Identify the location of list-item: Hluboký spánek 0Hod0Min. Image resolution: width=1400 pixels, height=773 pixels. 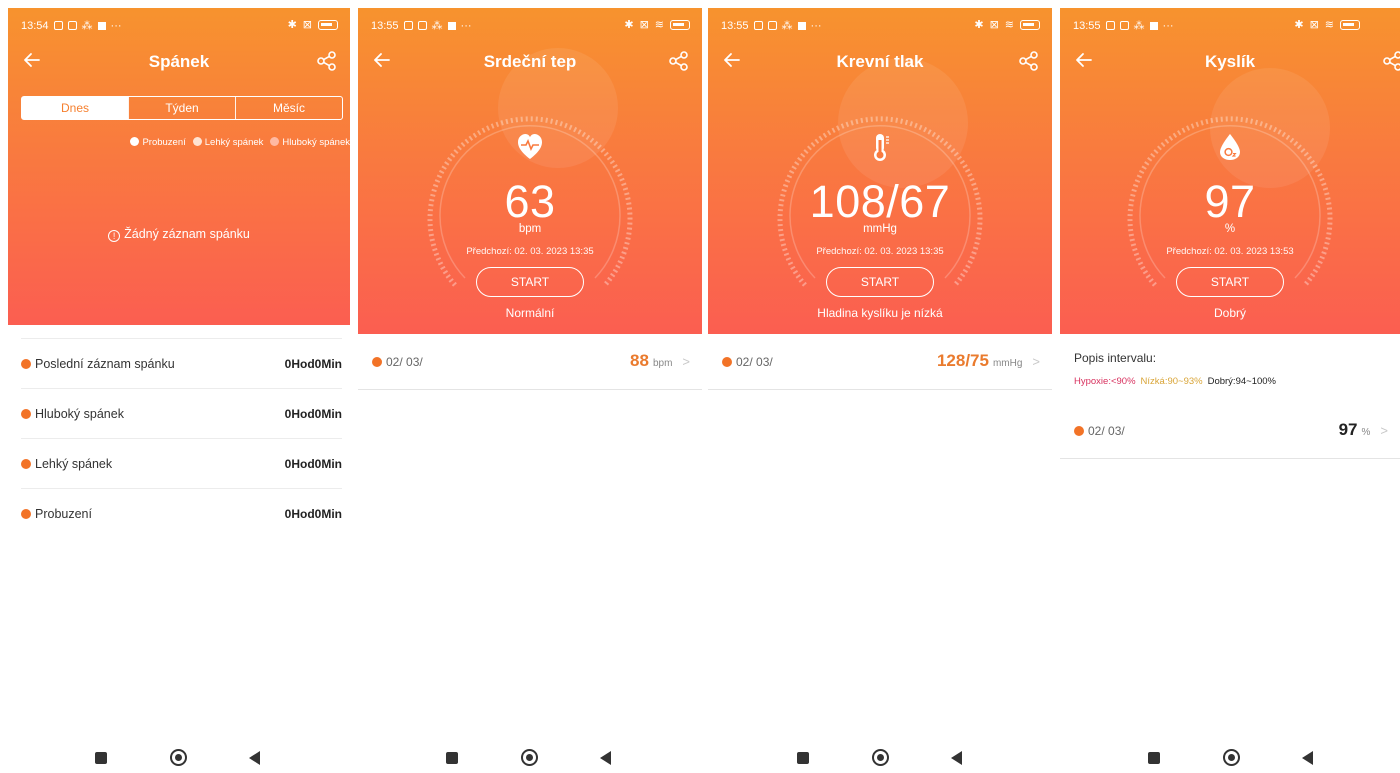
(181, 413).